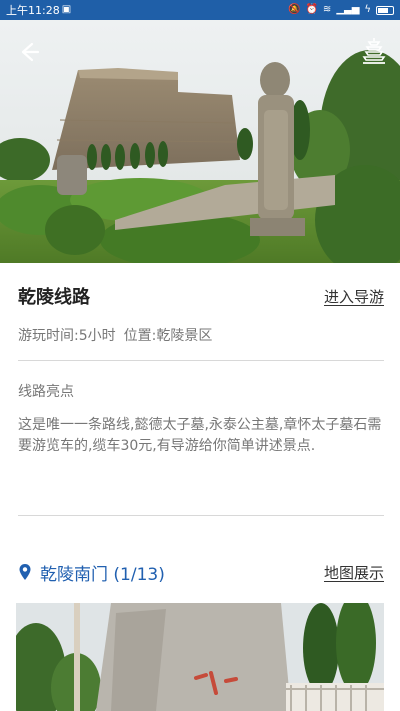 This screenshot has height=711, width=400. I want to click on route-title: 乾陵线路, so click(54, 297).